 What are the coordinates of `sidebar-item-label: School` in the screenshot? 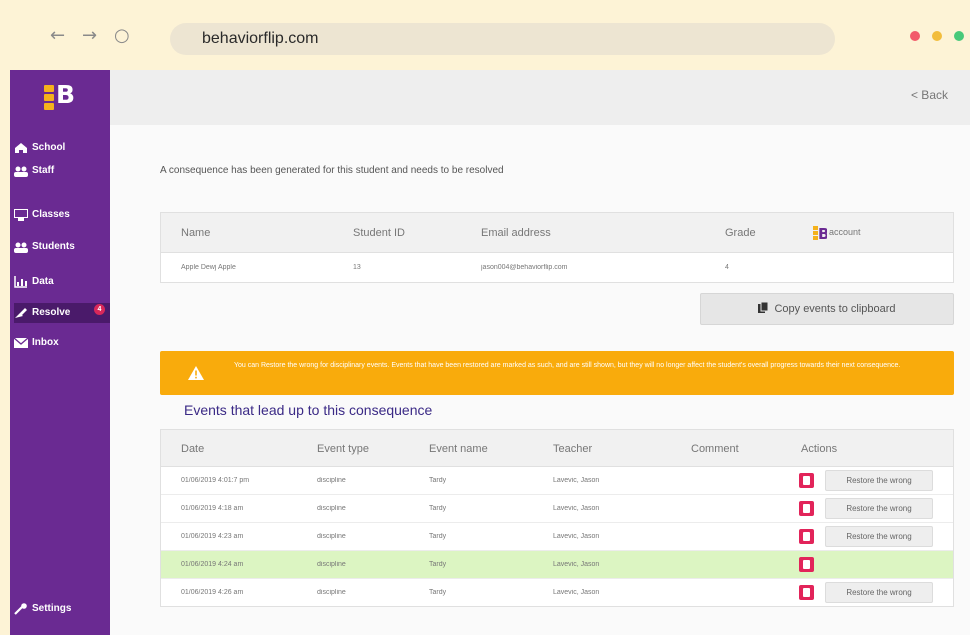 It's located at (49, 147).